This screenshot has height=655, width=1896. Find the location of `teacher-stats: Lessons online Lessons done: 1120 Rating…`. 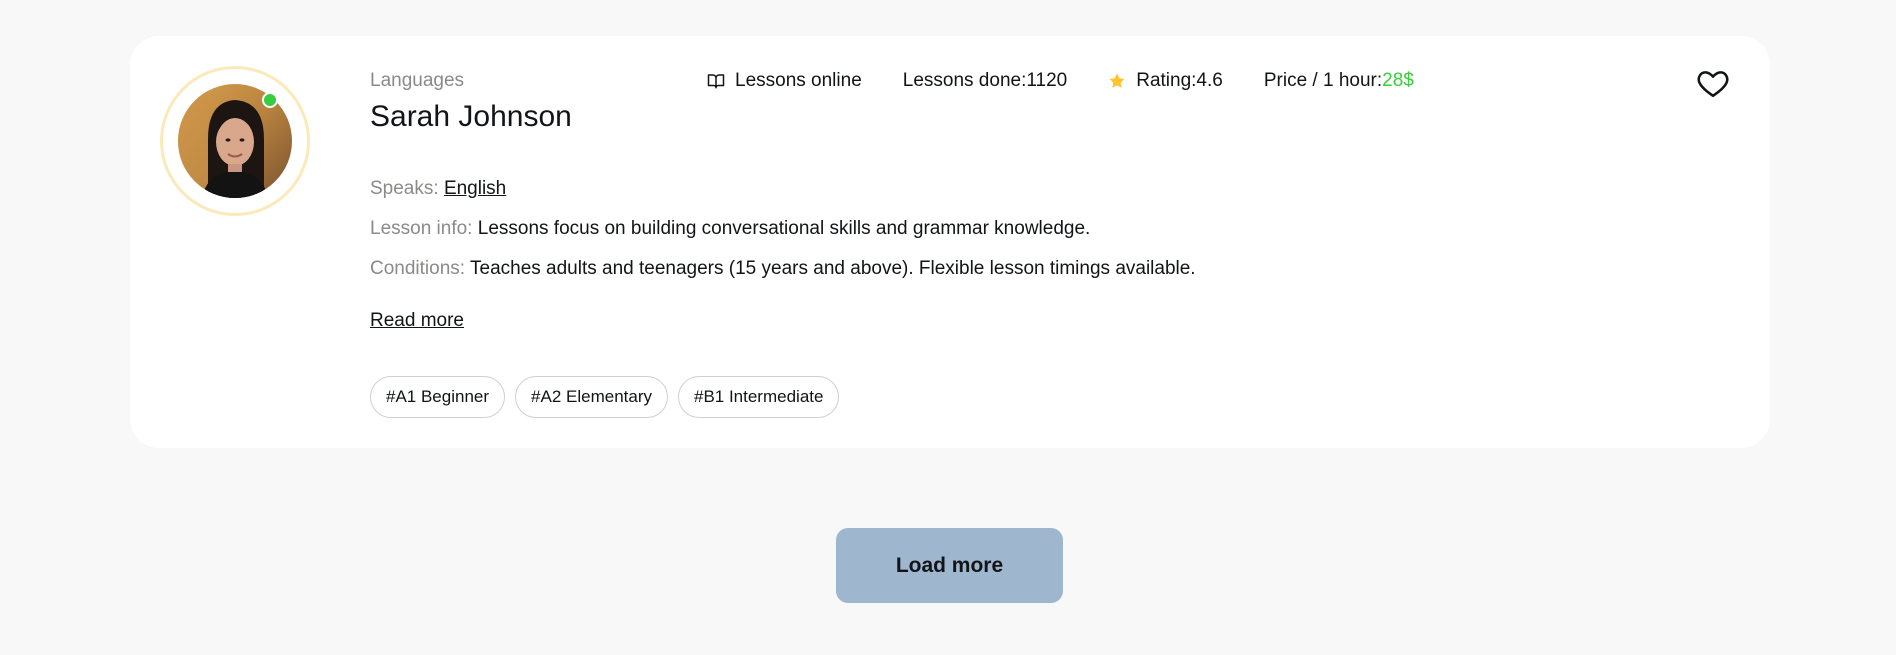

teacher-stats: Lessons online Lessons done: 1120 Rating… is located at coordinates (1060, 81).